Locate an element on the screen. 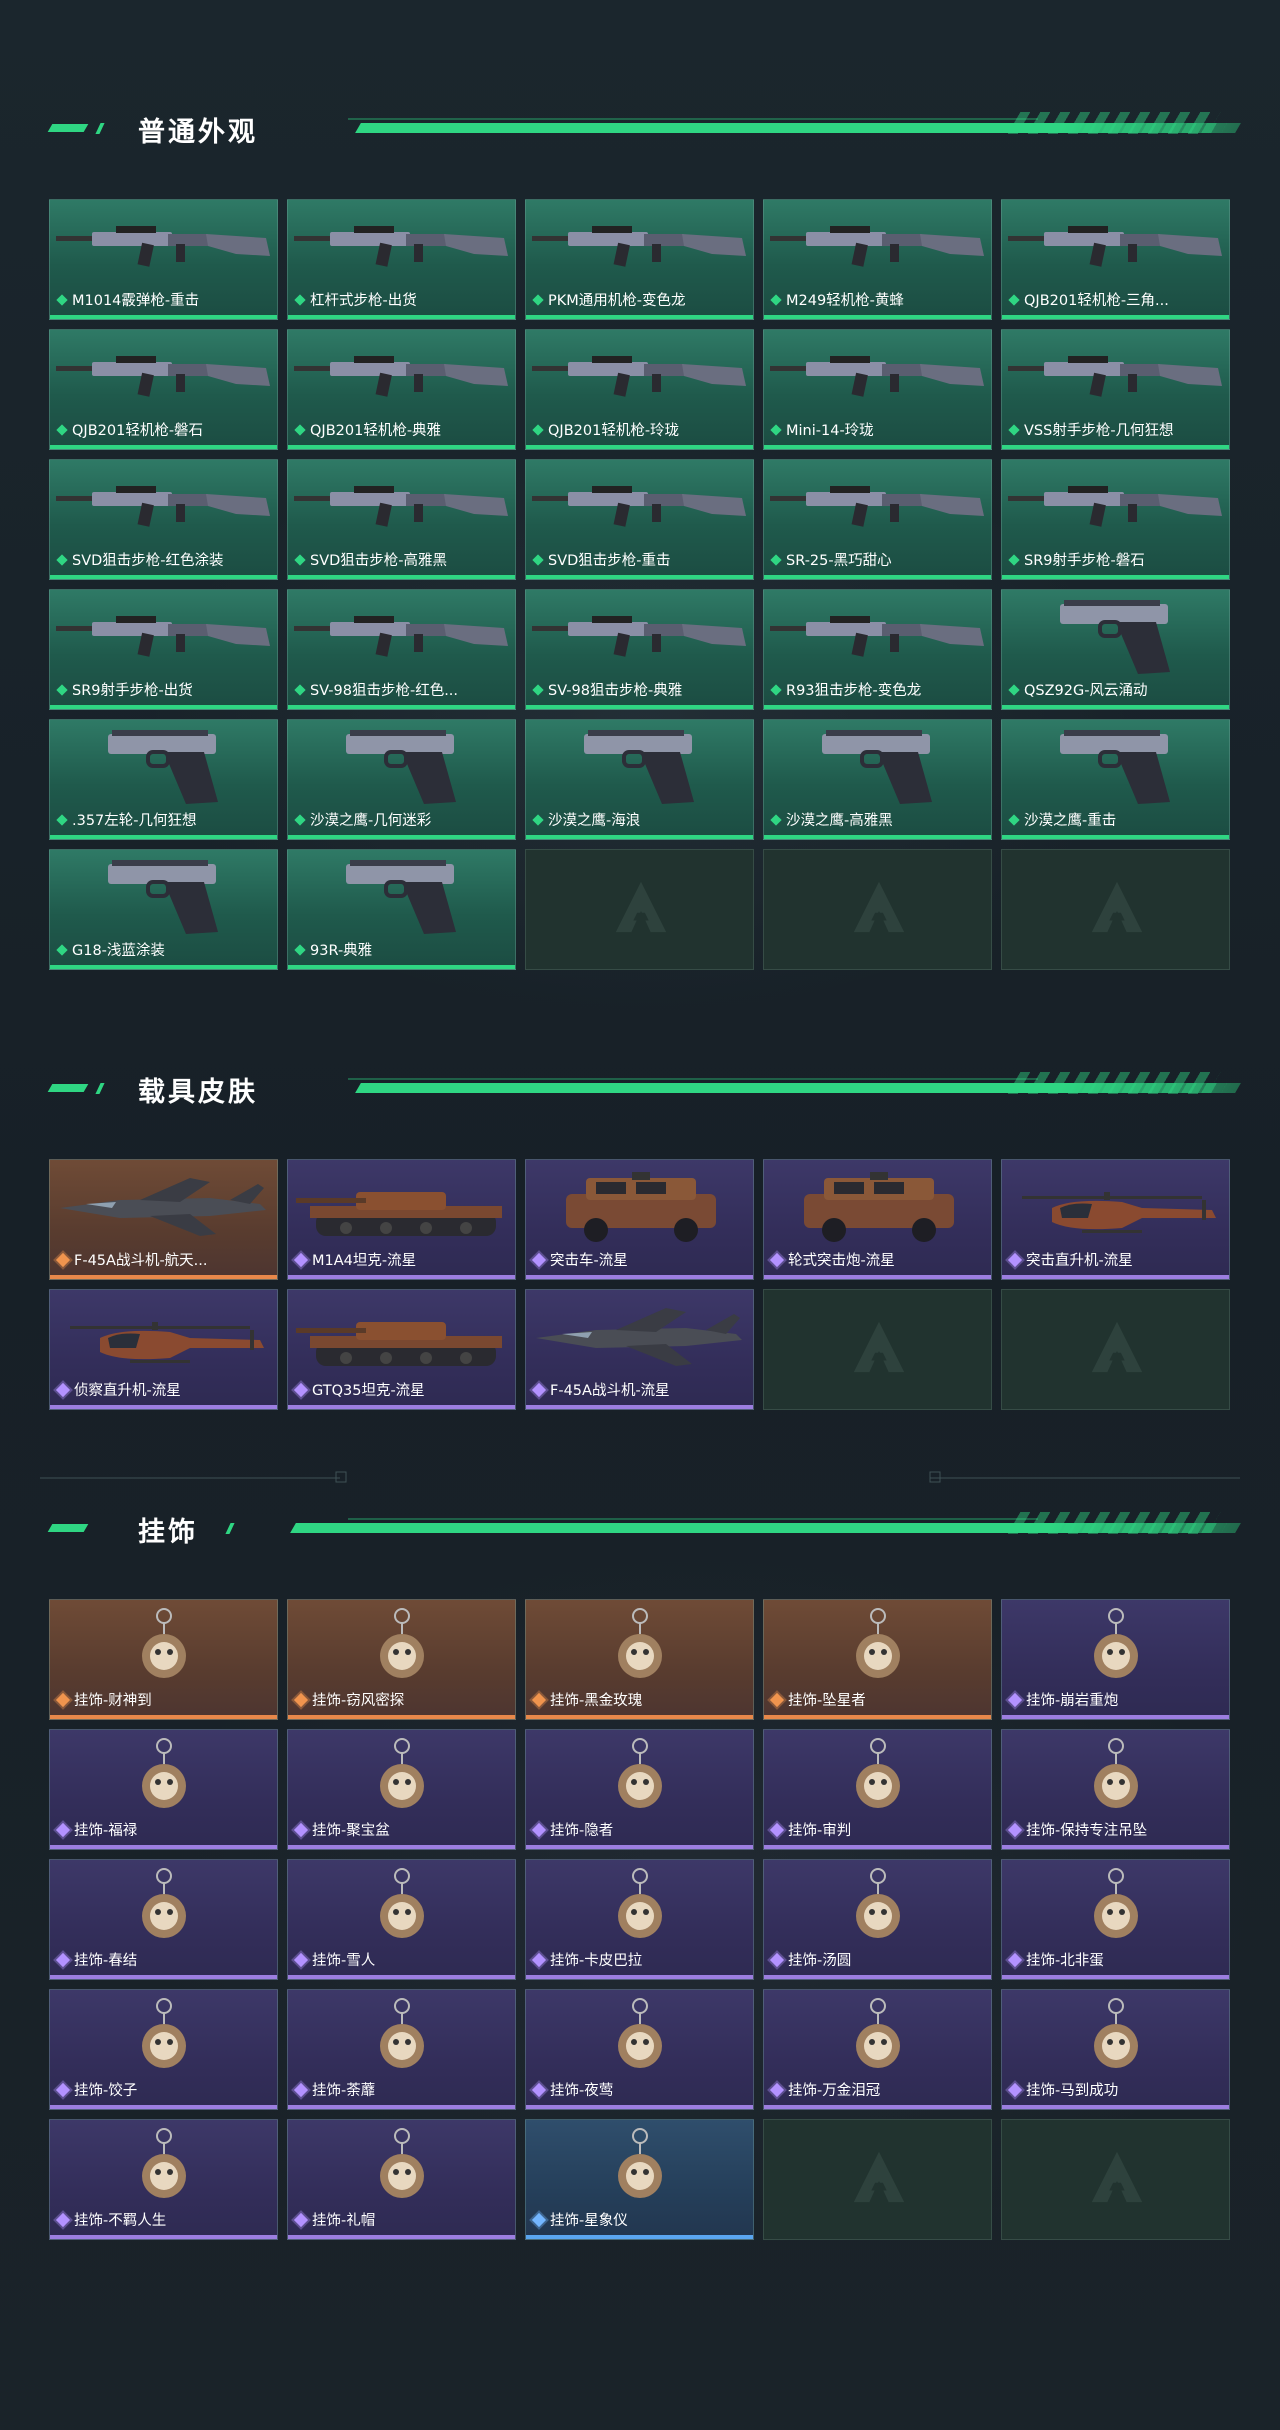 Image resolution: width=1280 pixels, height=2430 pixels. item-card: 挂饰-荼蘼 is located at coordinates (401, 2049).